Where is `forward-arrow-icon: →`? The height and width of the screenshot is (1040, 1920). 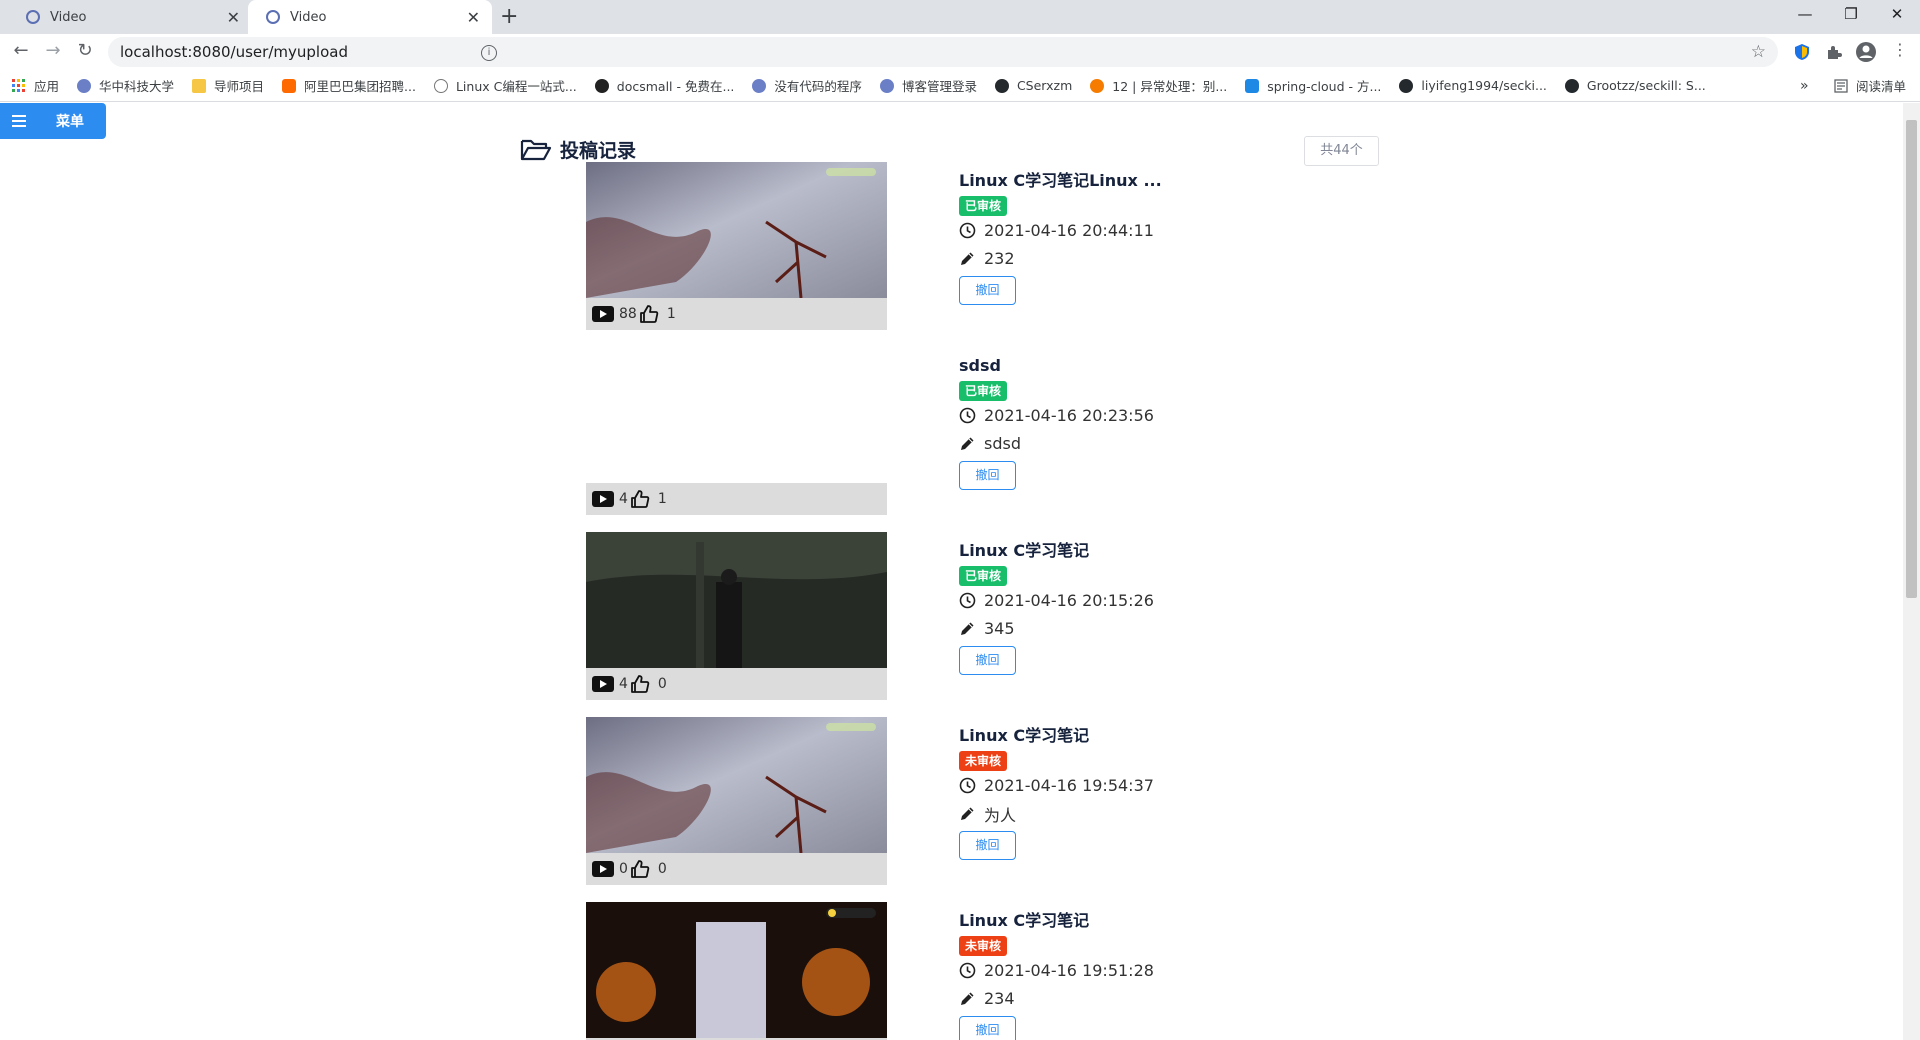
forward-arrow-icon: → is located at coordinates (53, 50).